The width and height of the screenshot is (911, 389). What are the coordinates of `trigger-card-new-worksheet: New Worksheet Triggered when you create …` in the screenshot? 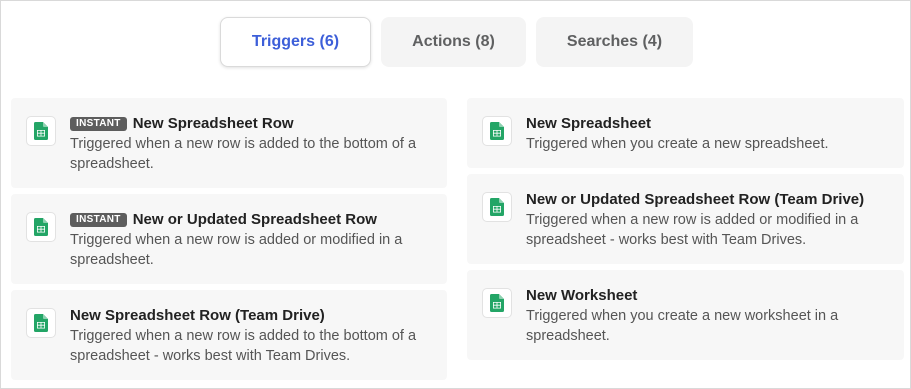 It's located at (685, 315).